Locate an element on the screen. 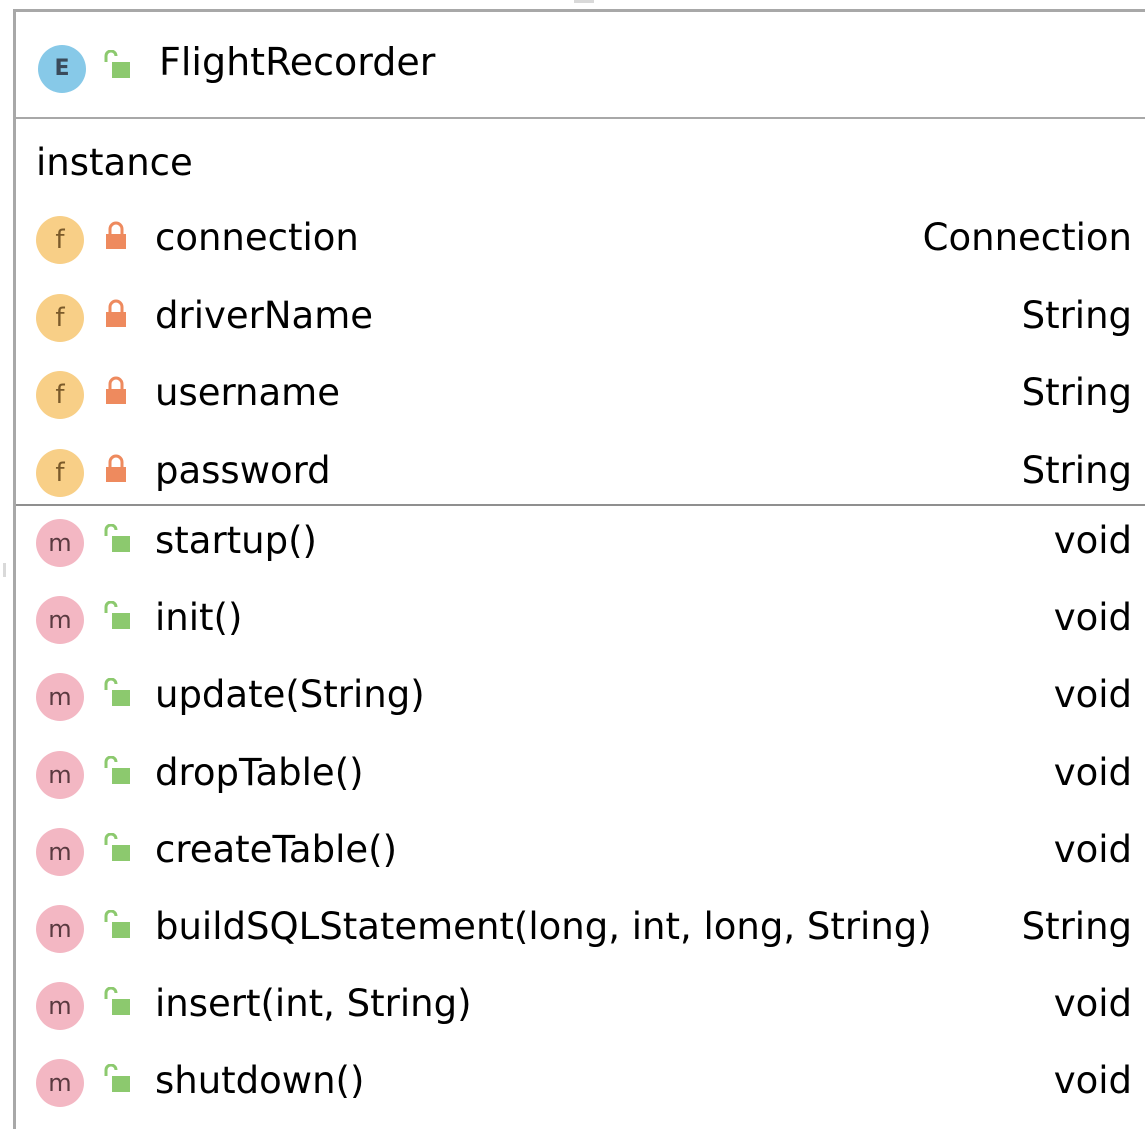 This screenshot has height=1129, width=1145. method-signature: createTable() is located at coordinates (276, 849).